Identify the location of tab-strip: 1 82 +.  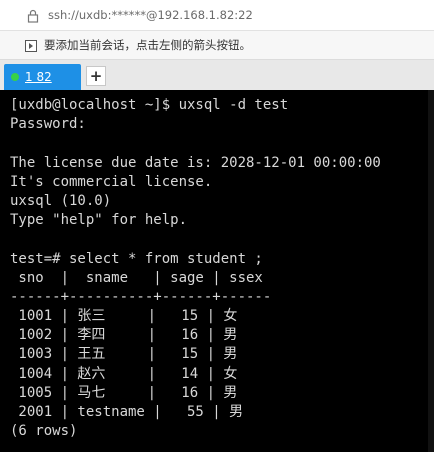
(217, 75).